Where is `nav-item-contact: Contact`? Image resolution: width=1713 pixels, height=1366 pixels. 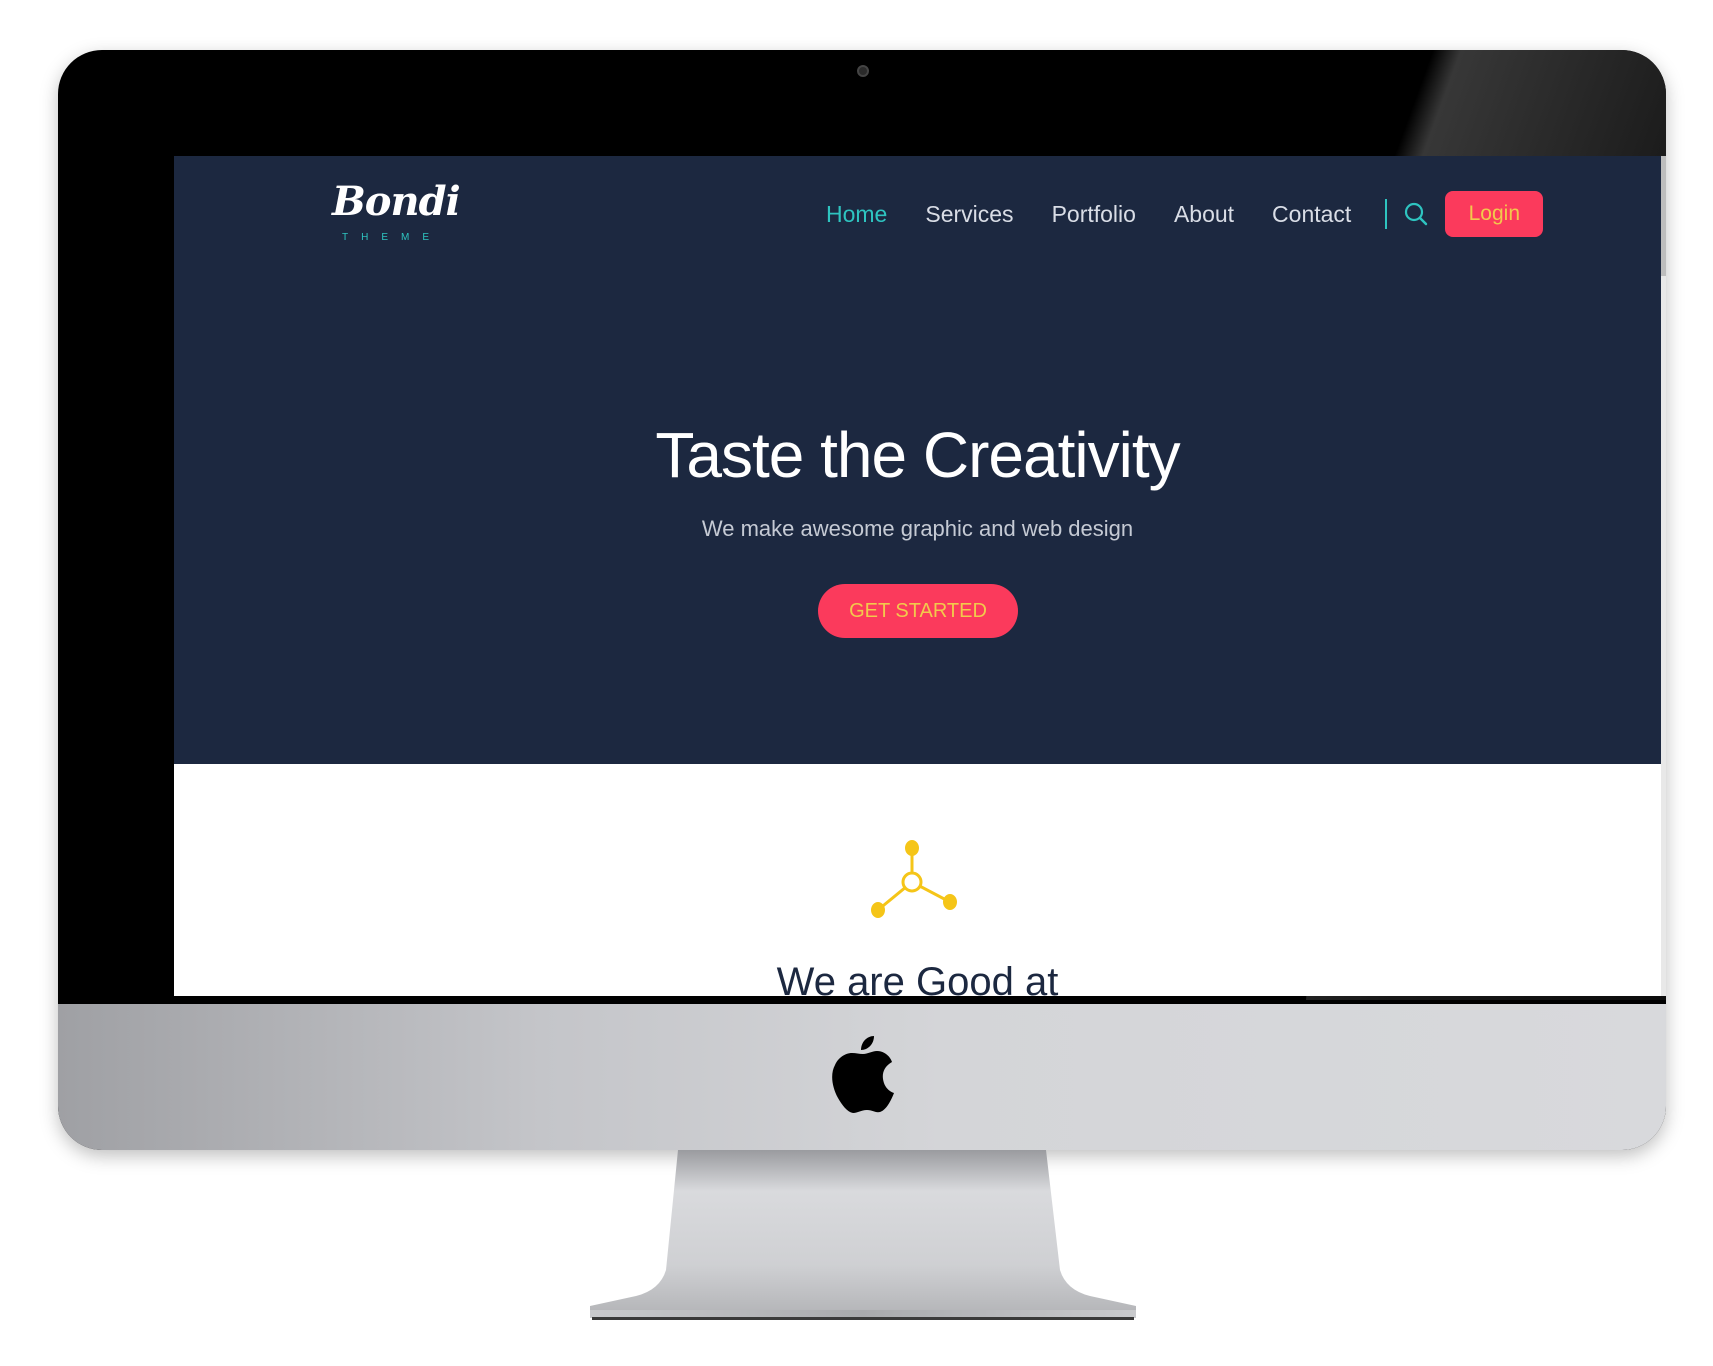 nav-item-contact: Contact is located at coordinates (1311, 214).